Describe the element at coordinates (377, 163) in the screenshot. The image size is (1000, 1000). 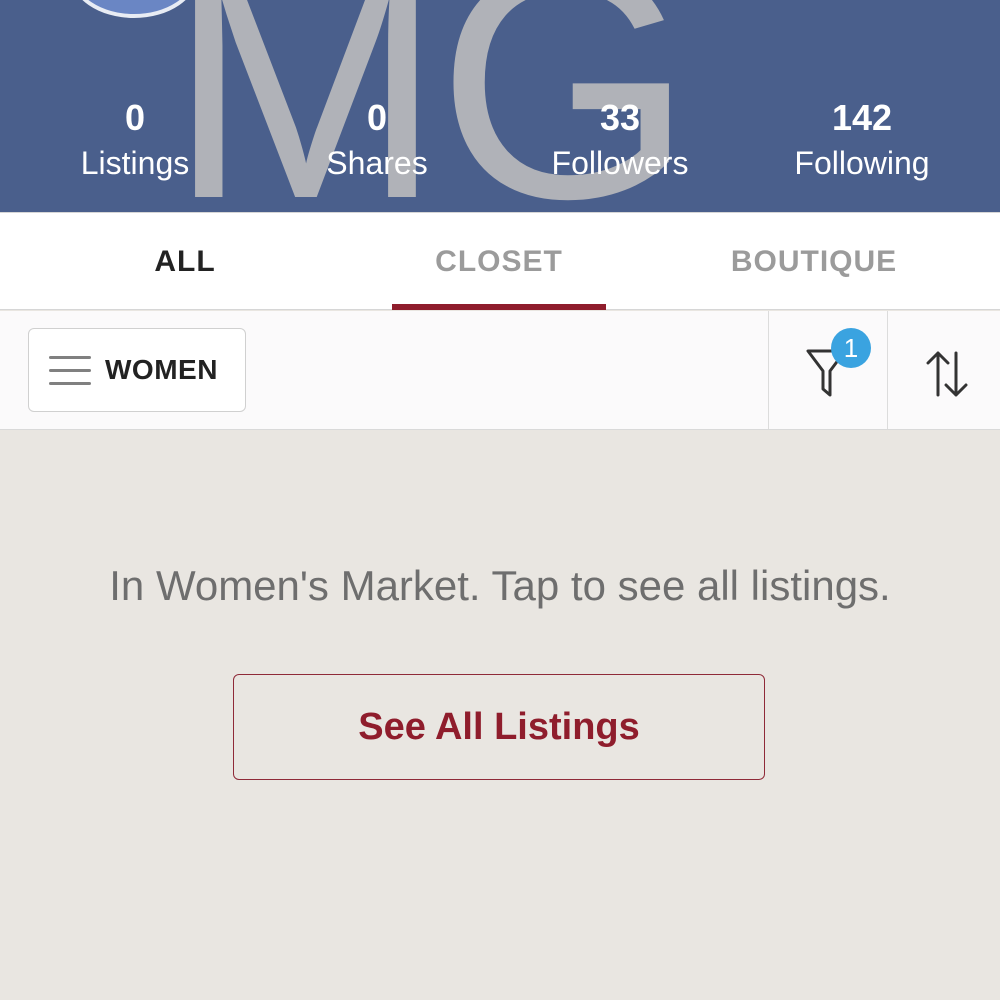
I see `stat-shares-label: Shares` at that location.